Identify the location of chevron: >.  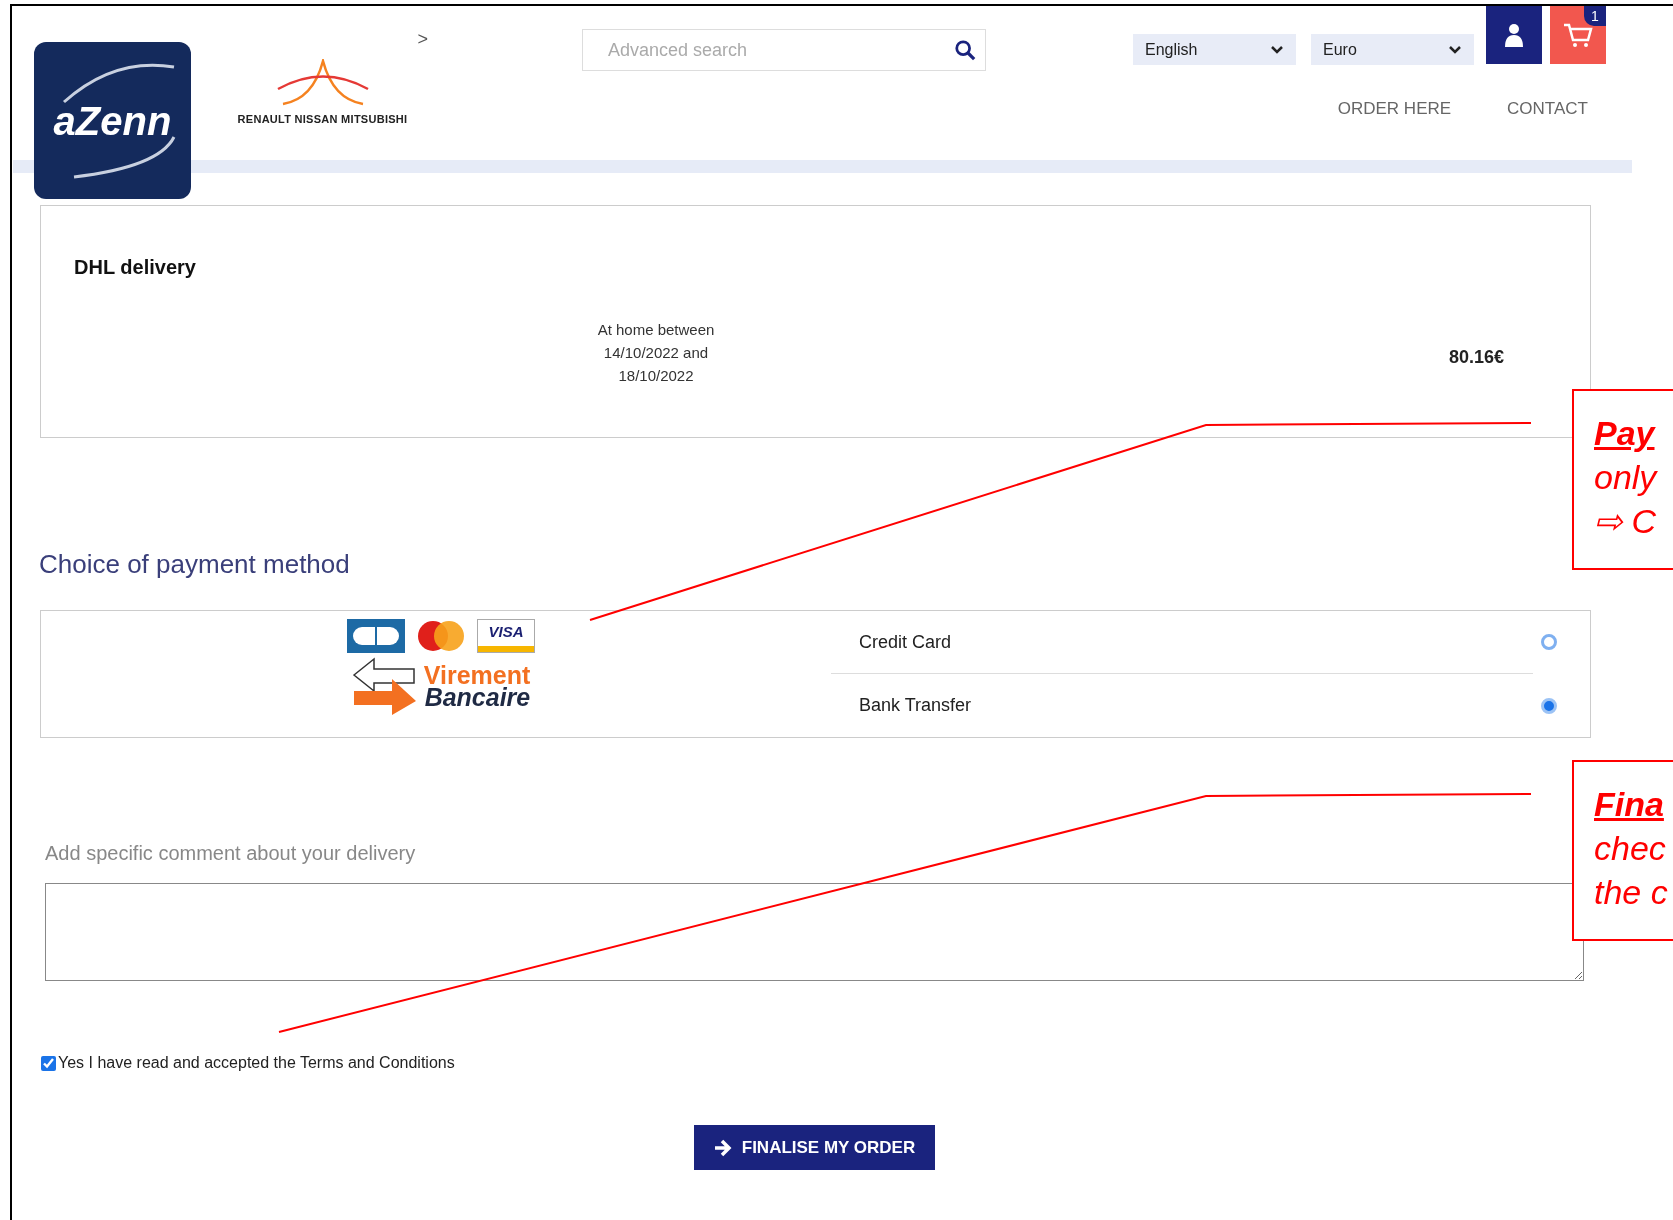
(422, 39).